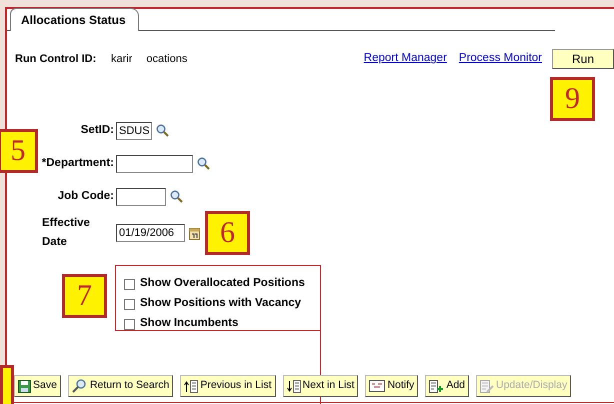 The width and height of the screenshot is (614, 404). I want to click on input-field: SDUS, so click(134, 131).